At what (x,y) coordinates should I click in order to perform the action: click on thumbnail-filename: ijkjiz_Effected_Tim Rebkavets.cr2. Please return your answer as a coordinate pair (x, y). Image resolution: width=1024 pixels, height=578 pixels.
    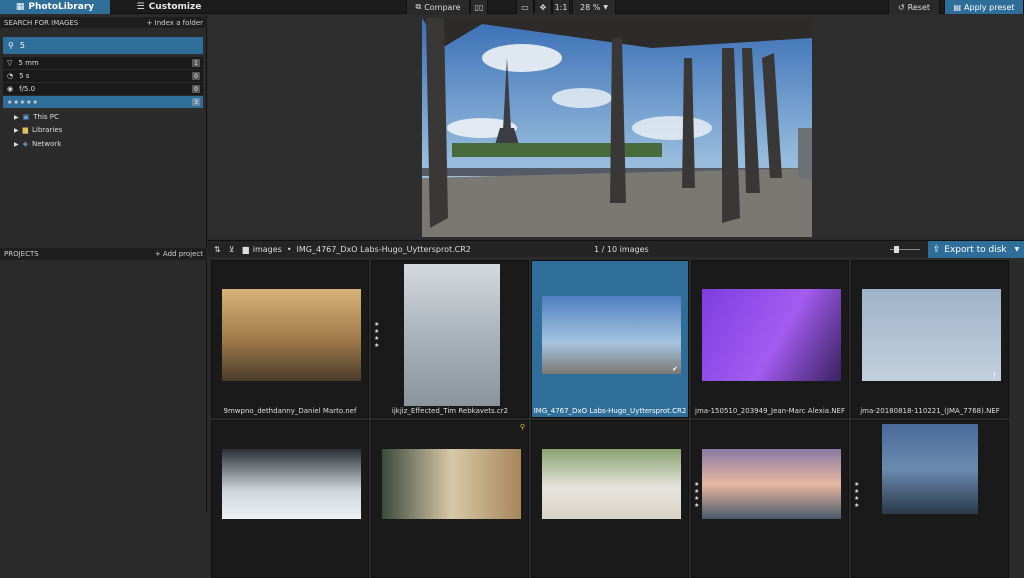
    Looking at the image, I should click on (450, 411).